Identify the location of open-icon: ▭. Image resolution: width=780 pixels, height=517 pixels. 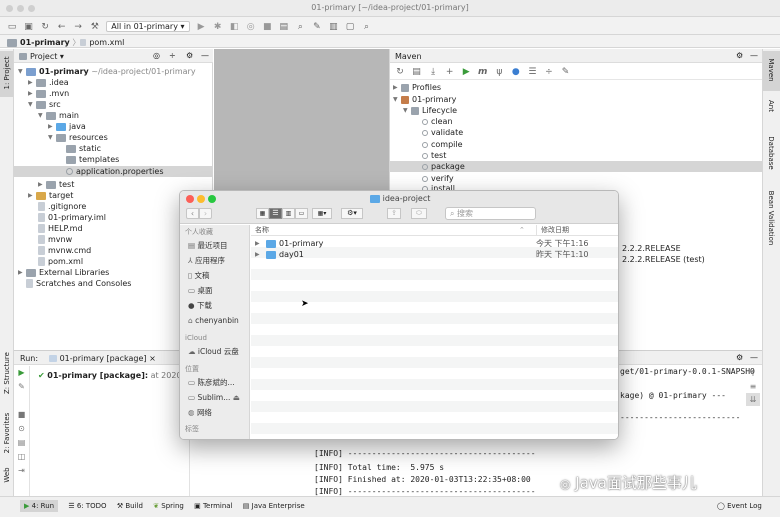
(12, 27).